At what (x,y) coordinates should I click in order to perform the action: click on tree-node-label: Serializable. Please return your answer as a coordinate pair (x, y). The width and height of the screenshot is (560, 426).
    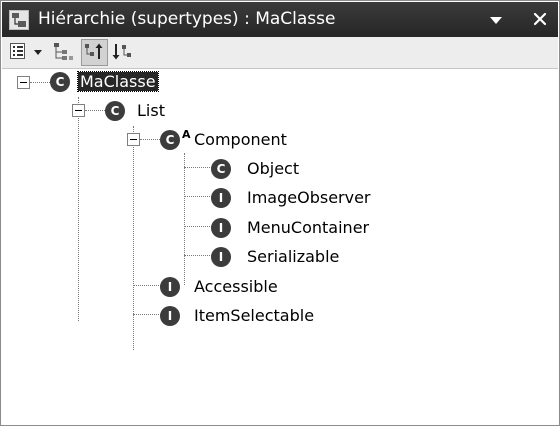
    Looking at the image, I should click on (293, 256).